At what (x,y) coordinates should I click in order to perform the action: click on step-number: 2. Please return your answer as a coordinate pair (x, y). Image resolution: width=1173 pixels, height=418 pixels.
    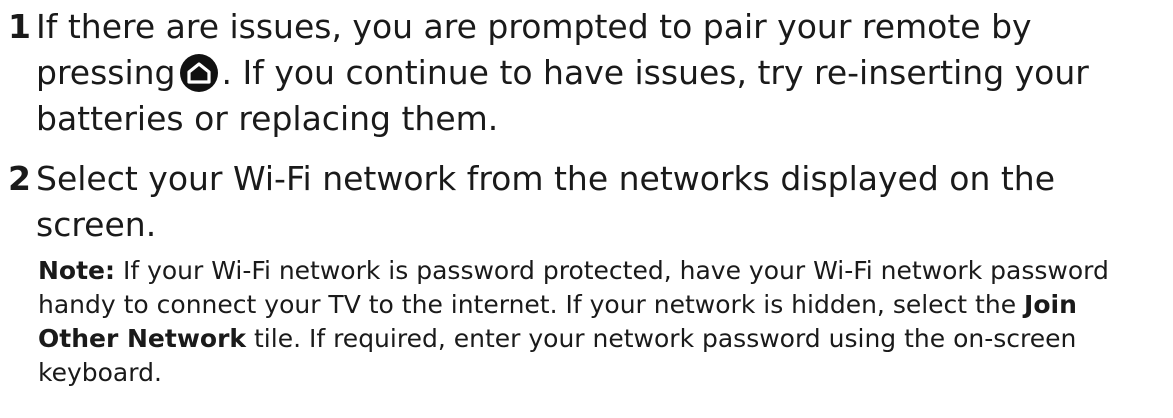
    Looking at the image, I should click on (19, 178).